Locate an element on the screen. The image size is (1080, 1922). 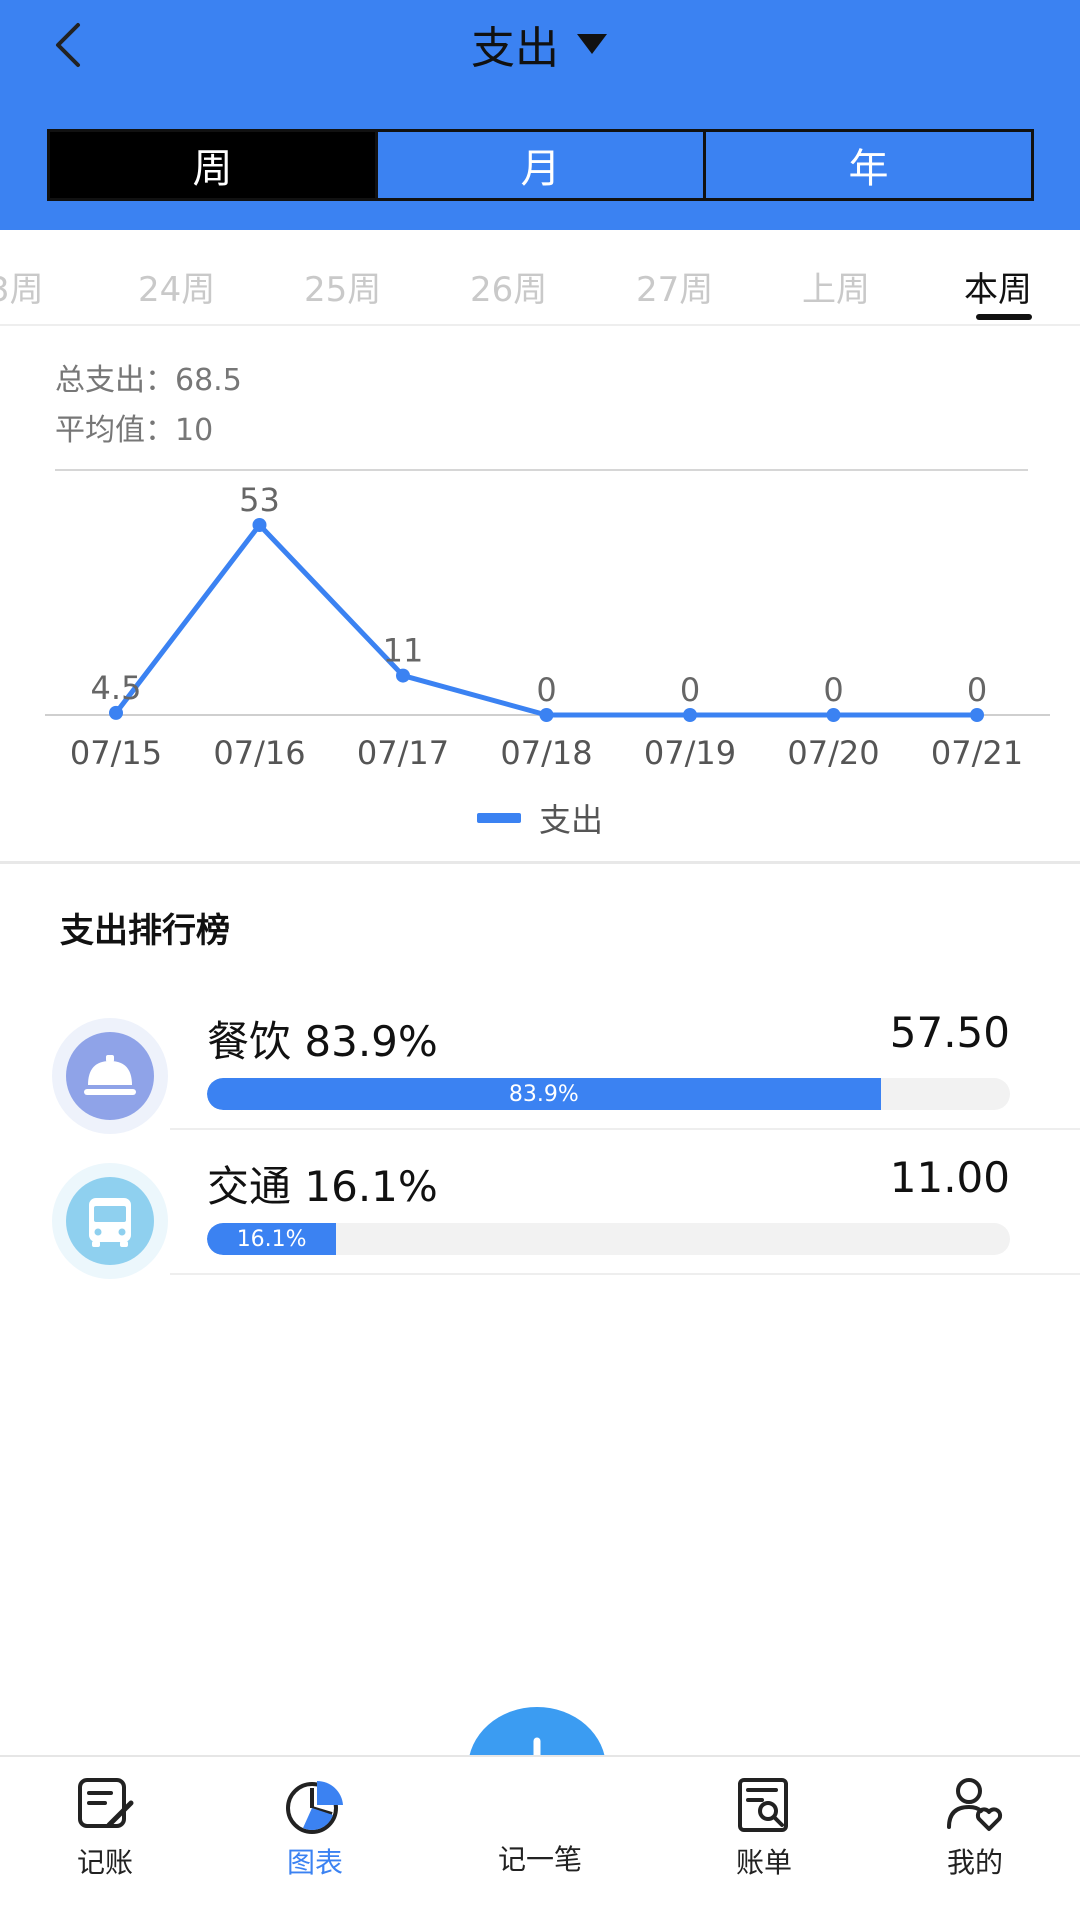
data-label: 53 is located at coordinates (259, 500).